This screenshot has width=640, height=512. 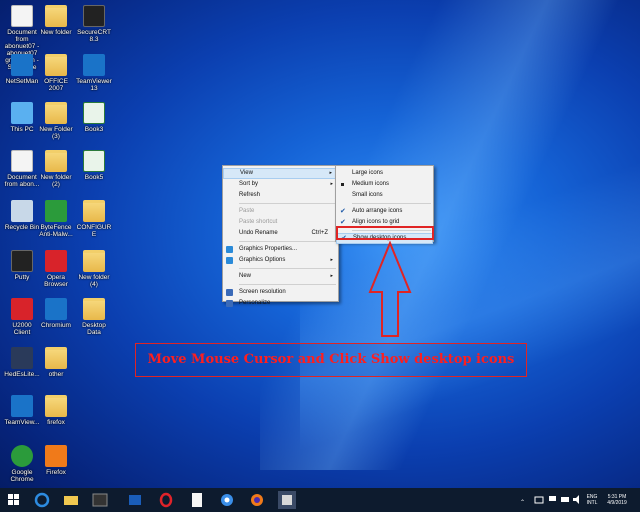 What do you see at coordinates (56, 20) in the screenshot?
I see `desktop-icon-new-folder: New folder` at bounding box center [56, 20].